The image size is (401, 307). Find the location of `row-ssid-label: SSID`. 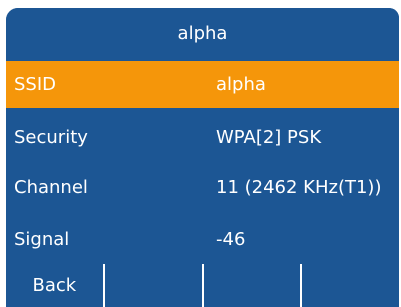

row-ssid-label: SSID is located at coordinates (35, 84).